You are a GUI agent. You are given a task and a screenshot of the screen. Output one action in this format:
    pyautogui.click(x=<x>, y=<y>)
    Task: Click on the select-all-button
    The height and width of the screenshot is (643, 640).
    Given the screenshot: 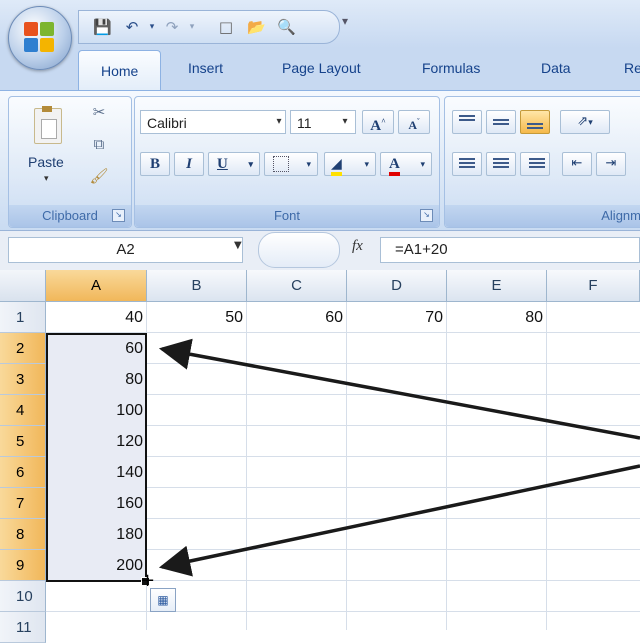 What is the action you would take?
    pyautogui.click(x=23, y=286)
    